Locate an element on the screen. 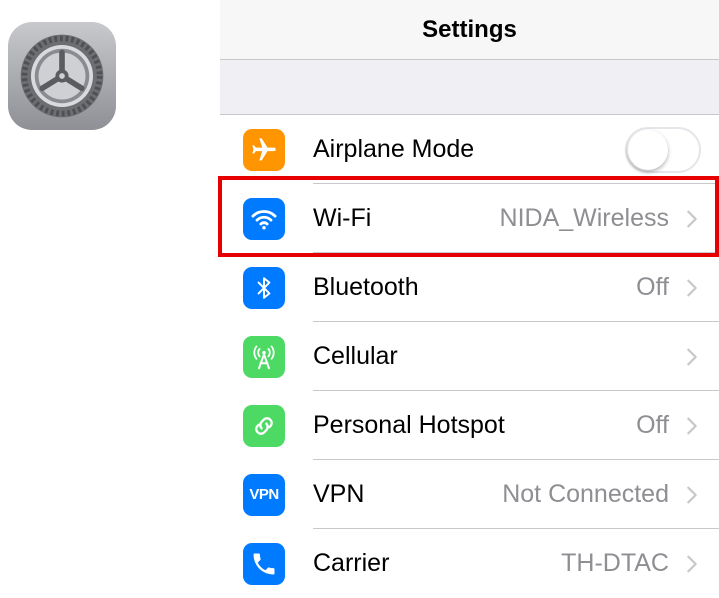 This screenshot has height=598, width=719. row-wifi: Wi-Fi NIDA_Wireless is located at coordinates (469, 218).